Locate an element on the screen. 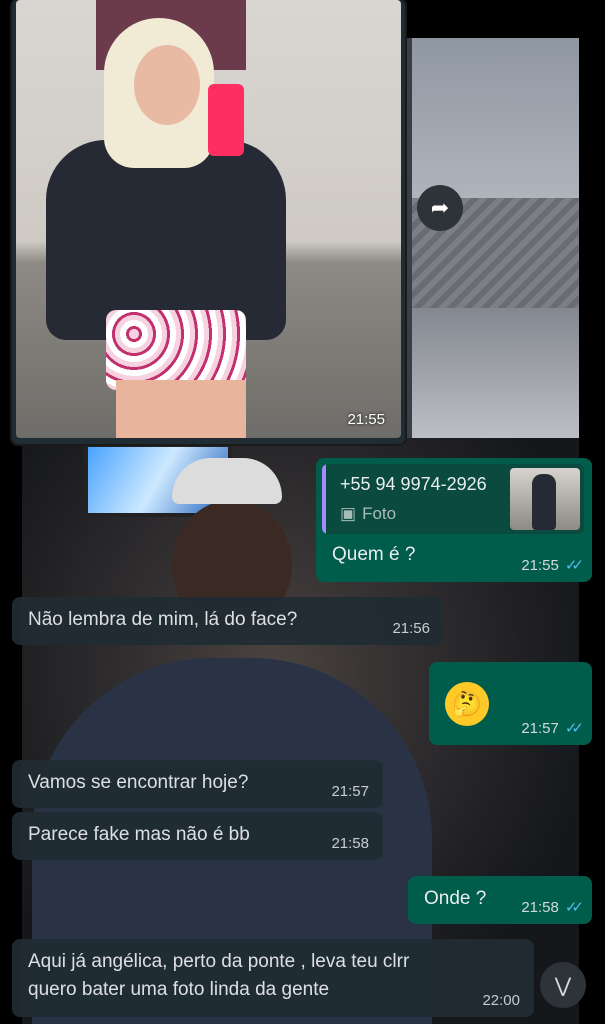  message-meta: 21:55 ✓✓ is located at coordinates (552, 565).